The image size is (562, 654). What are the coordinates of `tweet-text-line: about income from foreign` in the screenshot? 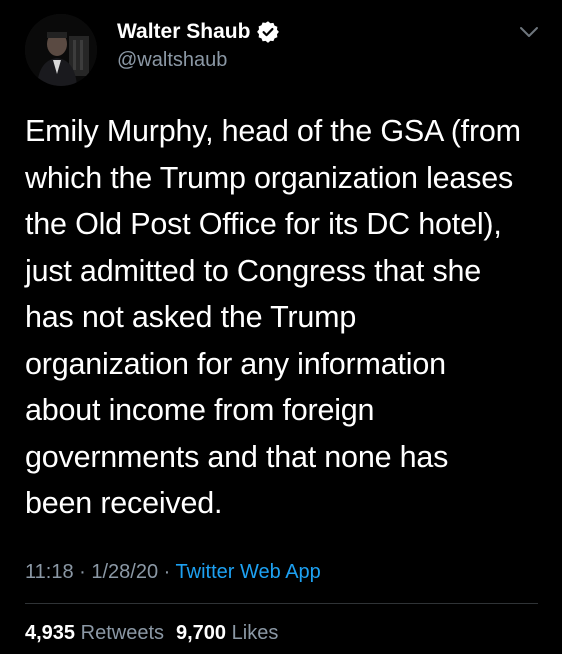 It's located at (200, 410).